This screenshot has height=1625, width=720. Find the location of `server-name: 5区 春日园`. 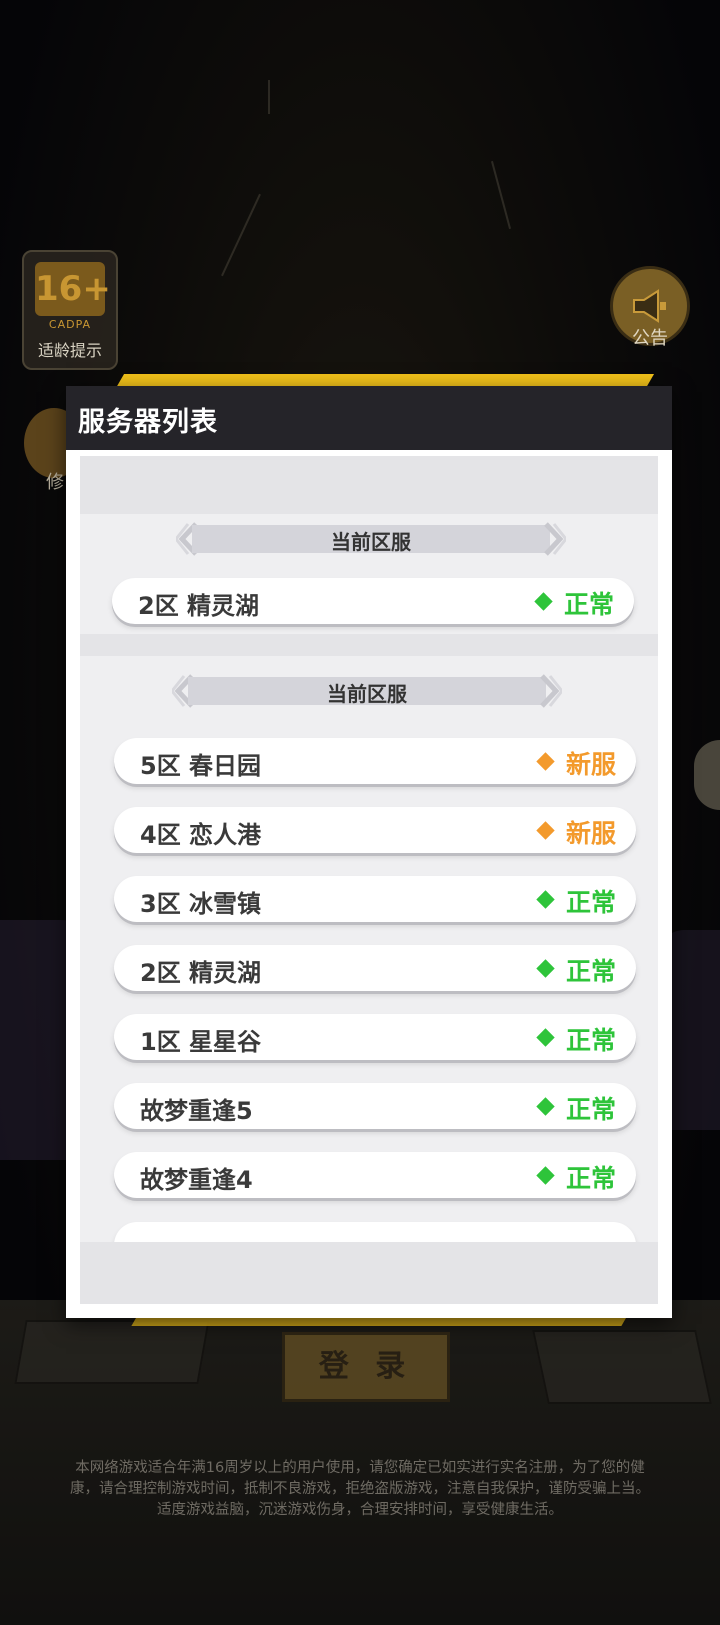

server-name: 5区 春日园 is located at coordinates (201, 766).